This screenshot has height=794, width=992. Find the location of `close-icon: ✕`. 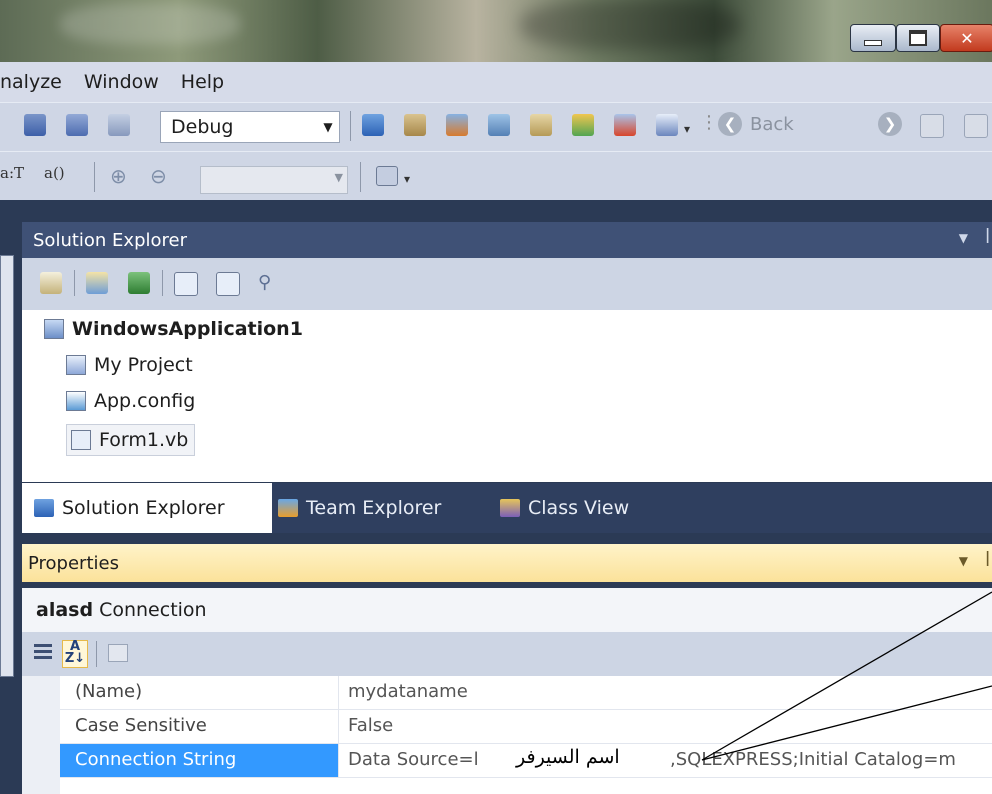

close-icon: ✕ is located at coordinates (967, 38).